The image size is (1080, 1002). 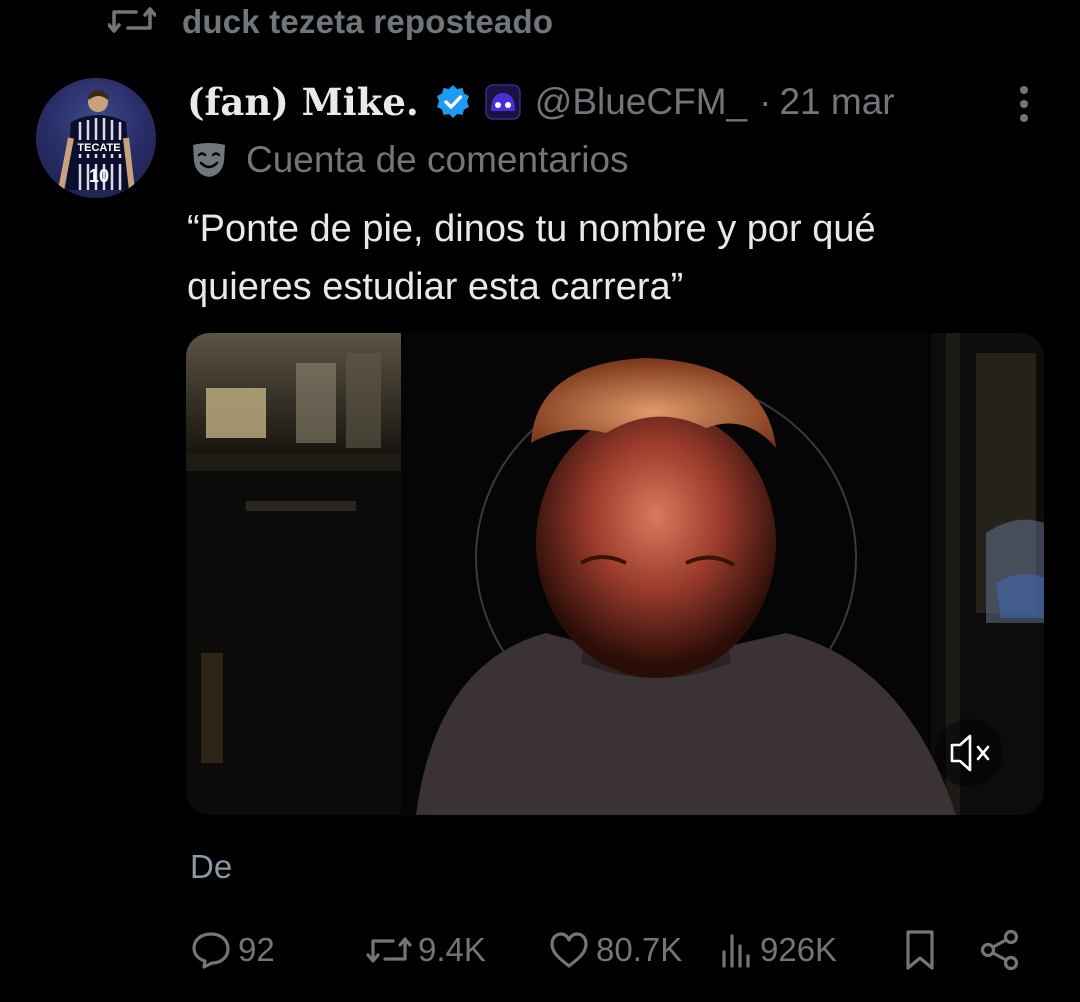 What do you see at coordinates (96, 138) in the screenshot?
I see `avatar: TECATE 10` at bounding box center [96, 138].